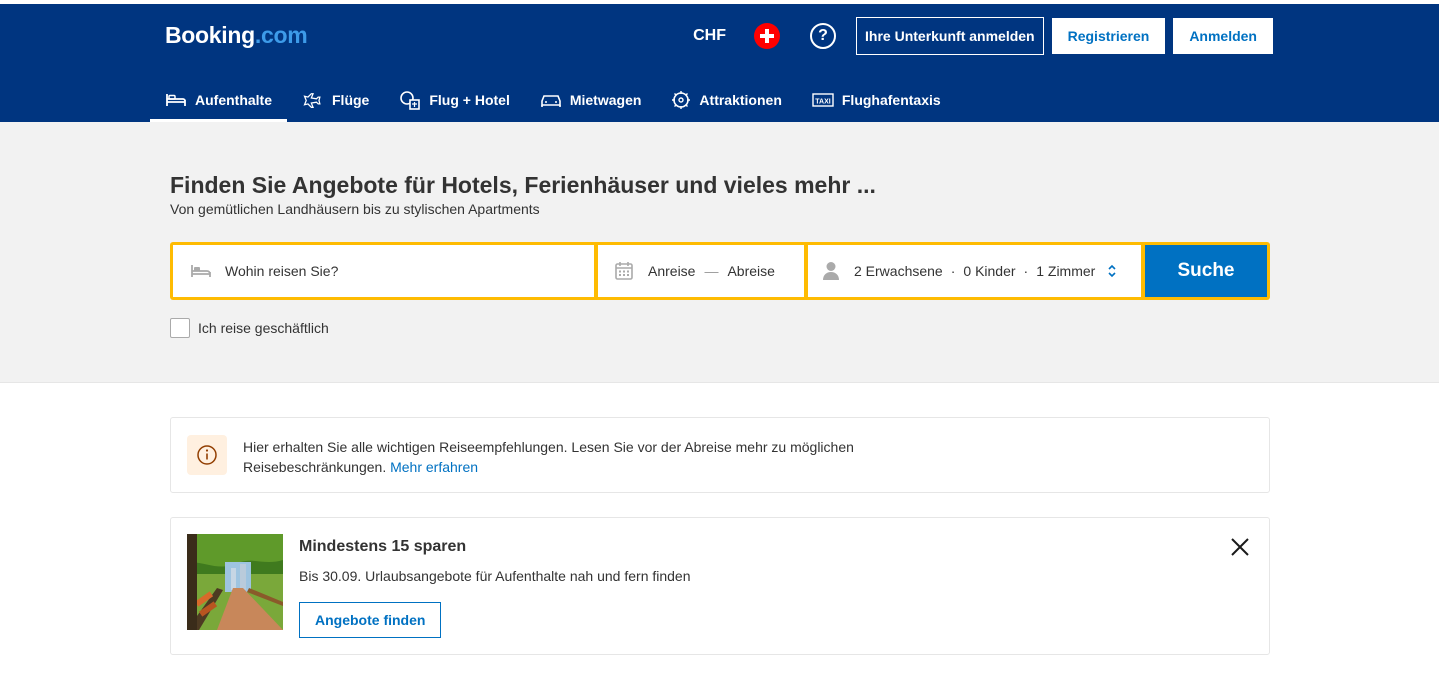 This screenshot has height=673, width=1439. I want to click on date-field: Anreise — Abreise, so click(701, 271).